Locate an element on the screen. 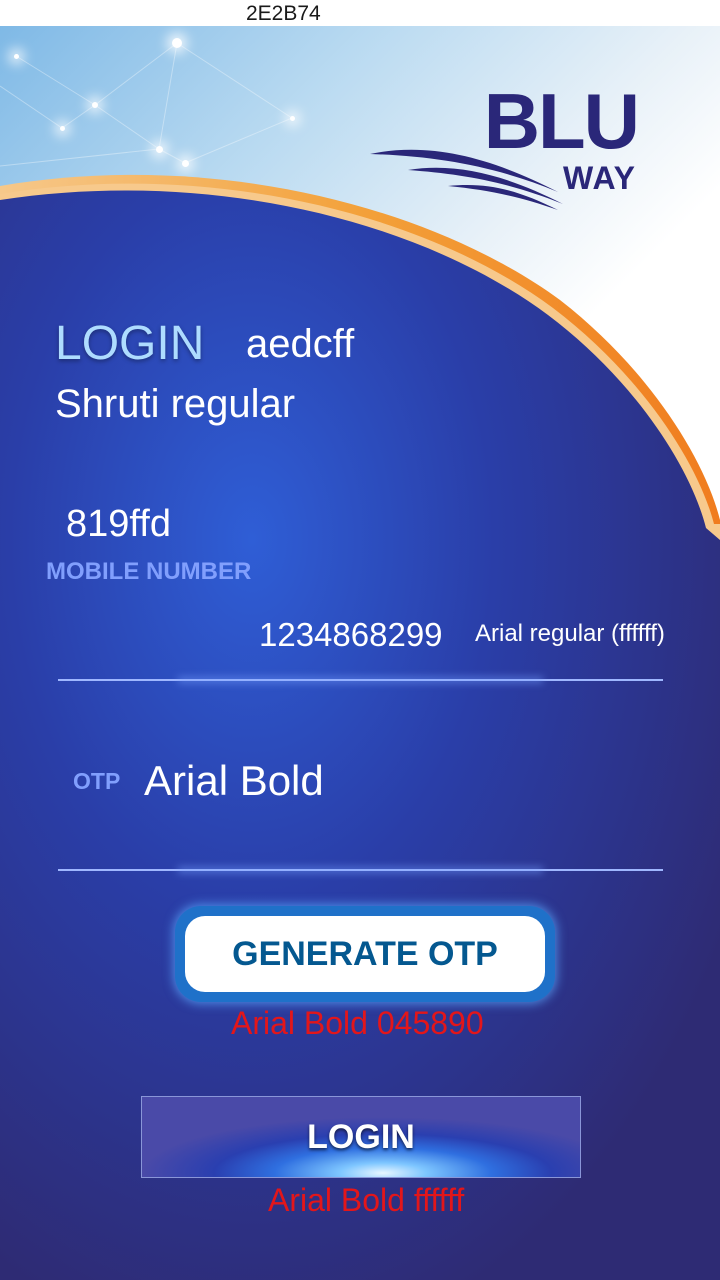  heading-font-note: Shruti regular is located at coordinates (175, 404).